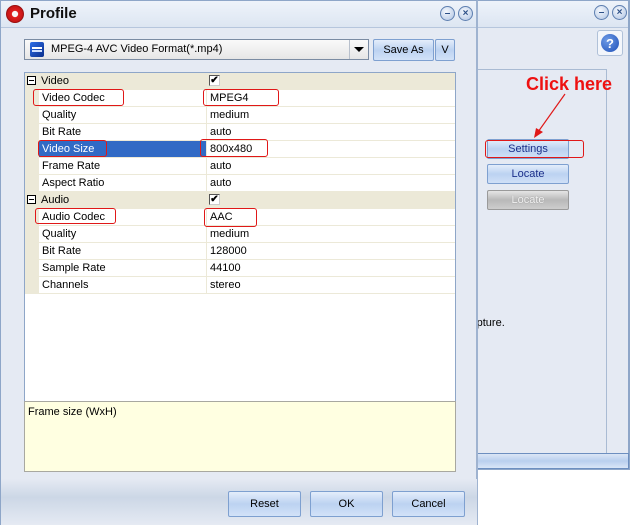  I want to click on video-size-highlight, so click(72, 148).